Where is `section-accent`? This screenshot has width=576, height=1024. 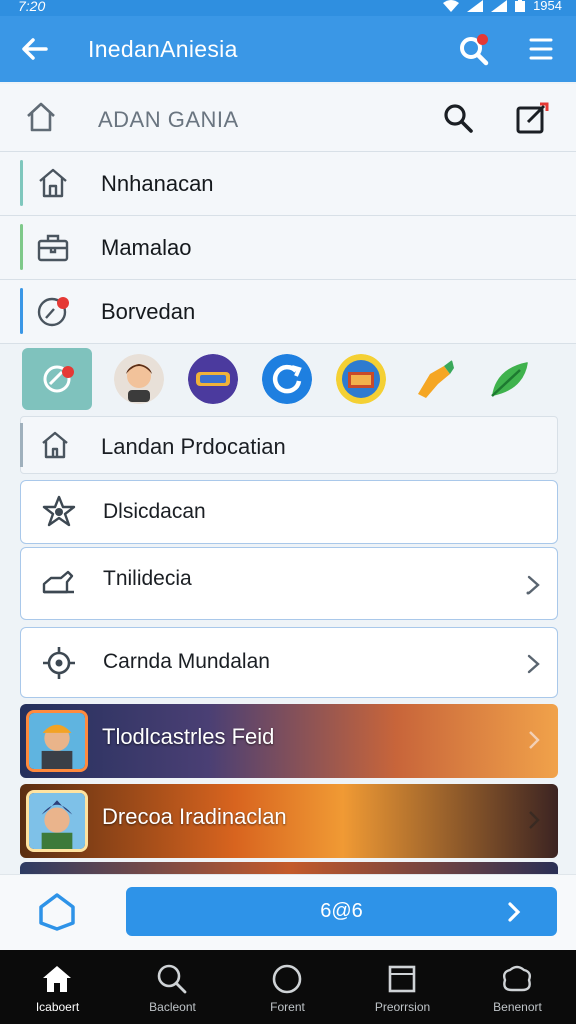
section-accent is located at coordinates (21, 445).